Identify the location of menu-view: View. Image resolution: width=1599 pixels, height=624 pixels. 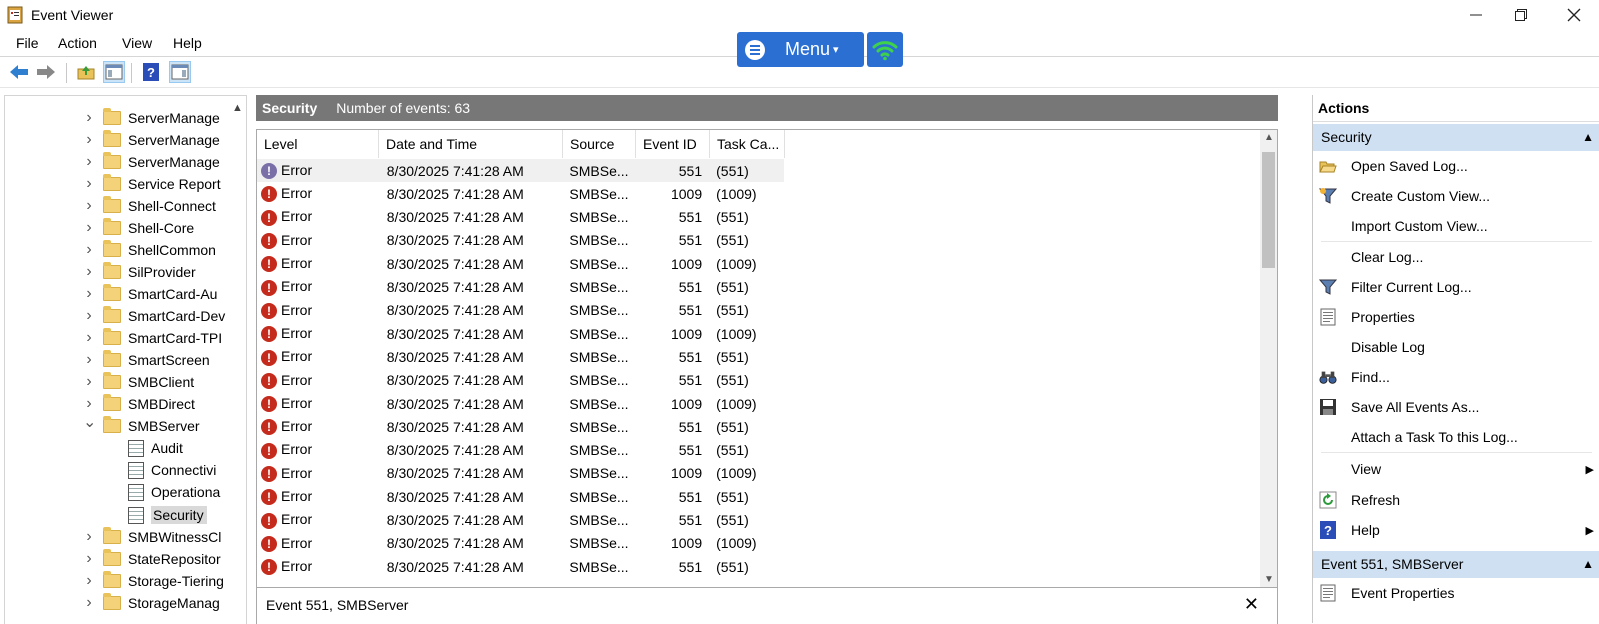
(137, 43).